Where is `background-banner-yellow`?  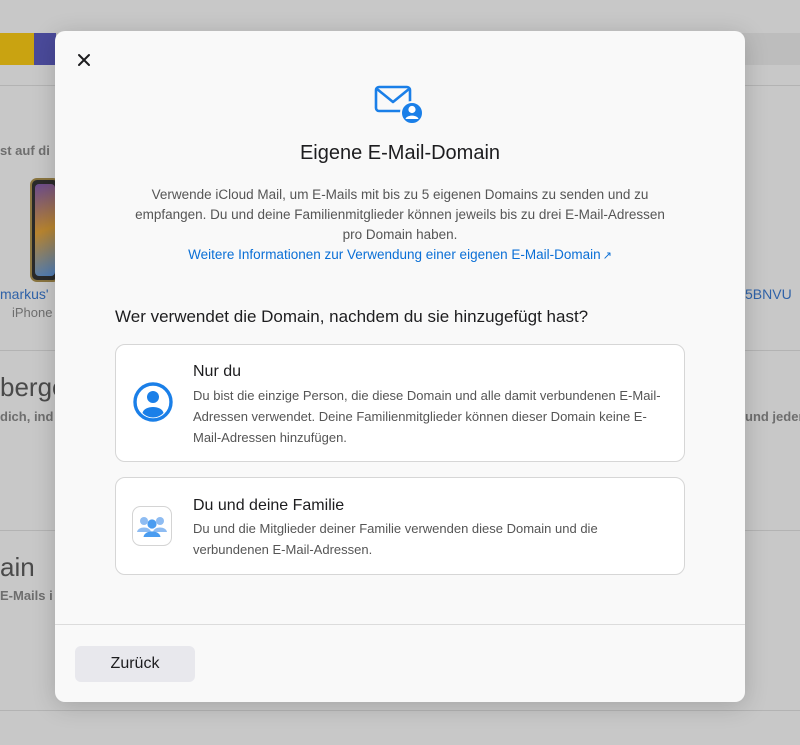 background-banner-yellow is located at coordinates (17, 49).